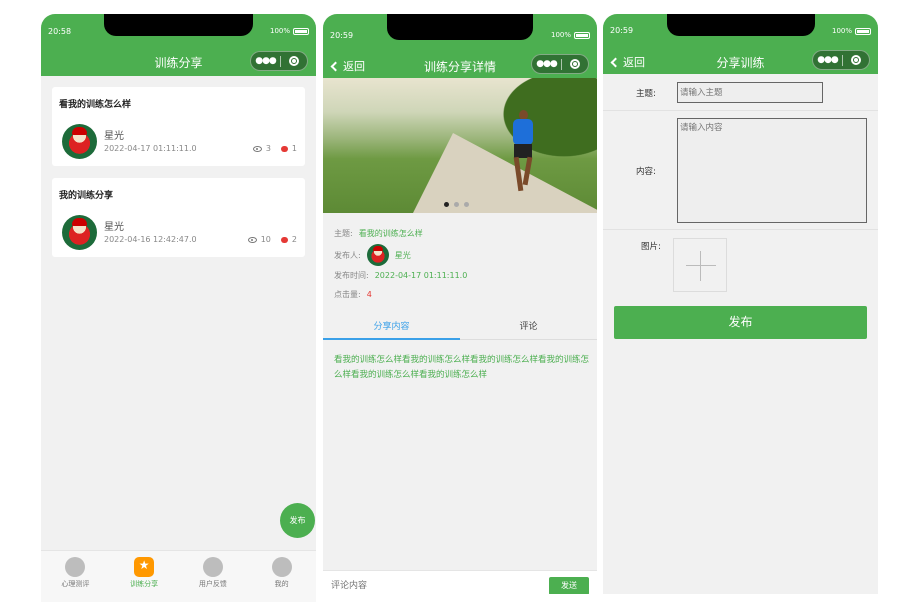 The image size is (903, 608). What do you see at coordinates (178, 217) in the screenshot?
I see `post-card: 我的训练分享 星光 2022-04-16 12:42:47.0 10 2` at bounding box center [178, 217].